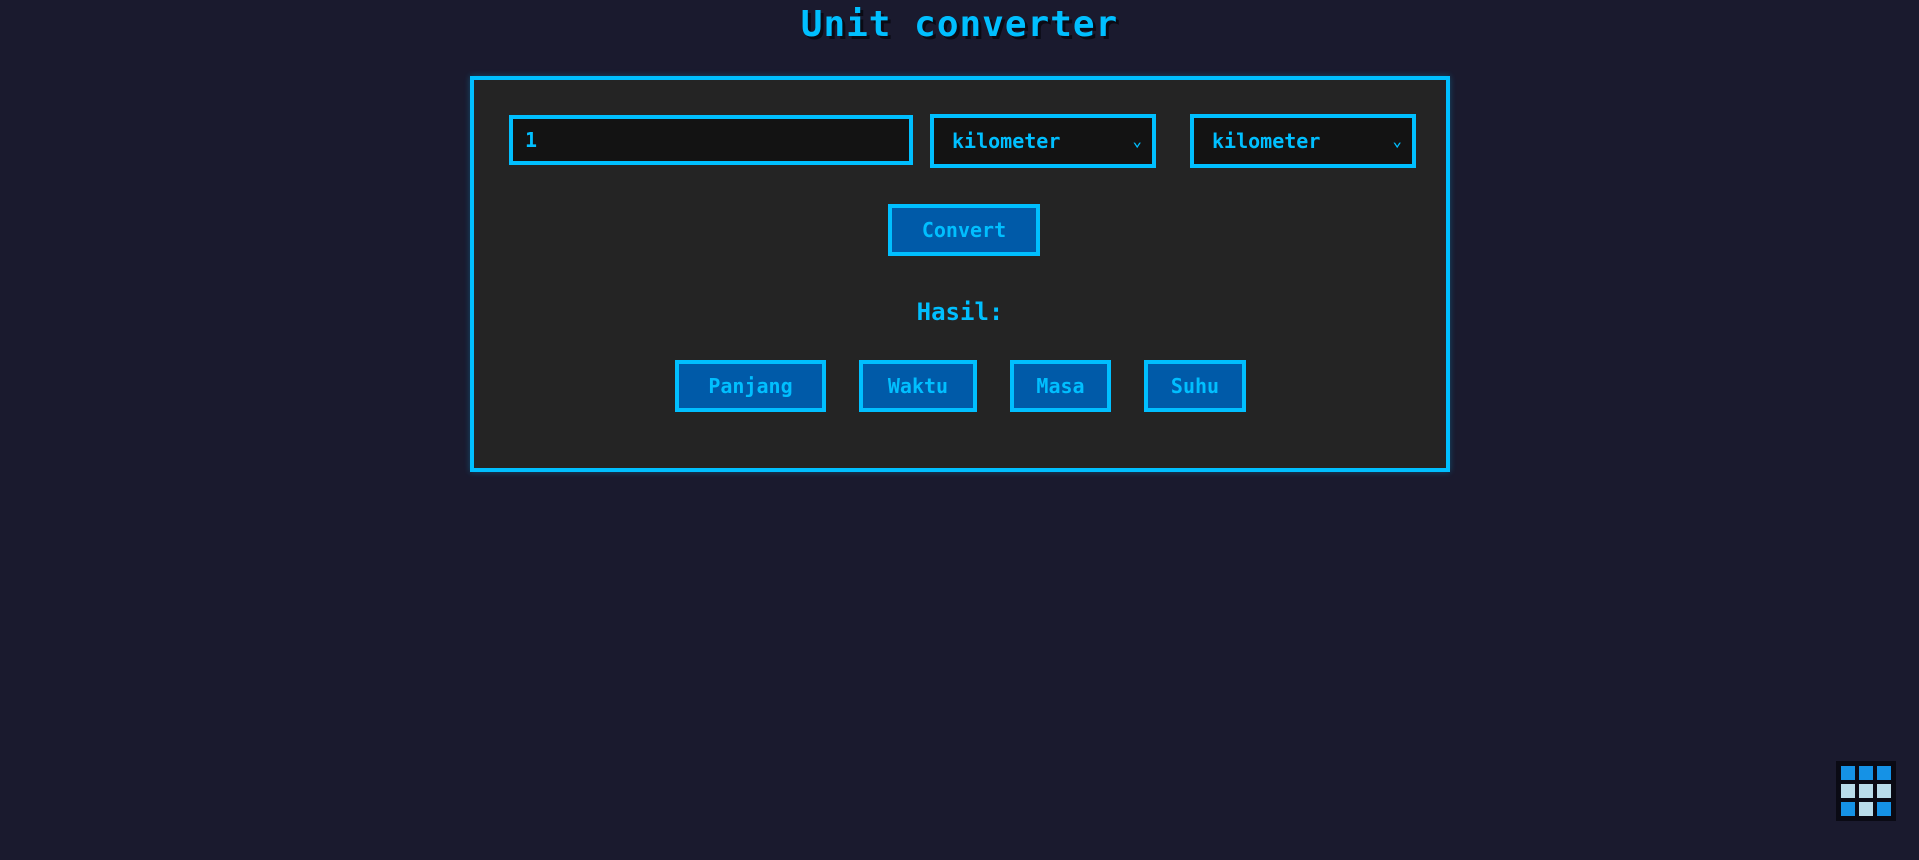  I want to click on convert-button: Convert, so click(964, 230).